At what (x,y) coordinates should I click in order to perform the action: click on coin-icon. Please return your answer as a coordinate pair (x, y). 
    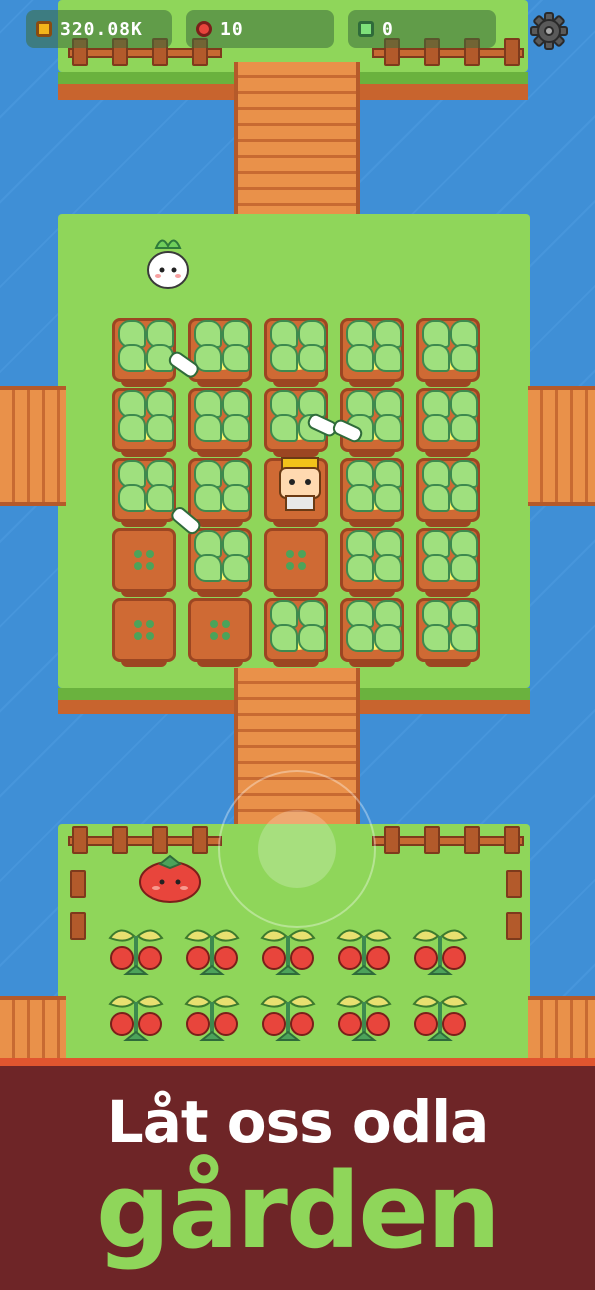
    Looking at the image, I should click on (44, 29).